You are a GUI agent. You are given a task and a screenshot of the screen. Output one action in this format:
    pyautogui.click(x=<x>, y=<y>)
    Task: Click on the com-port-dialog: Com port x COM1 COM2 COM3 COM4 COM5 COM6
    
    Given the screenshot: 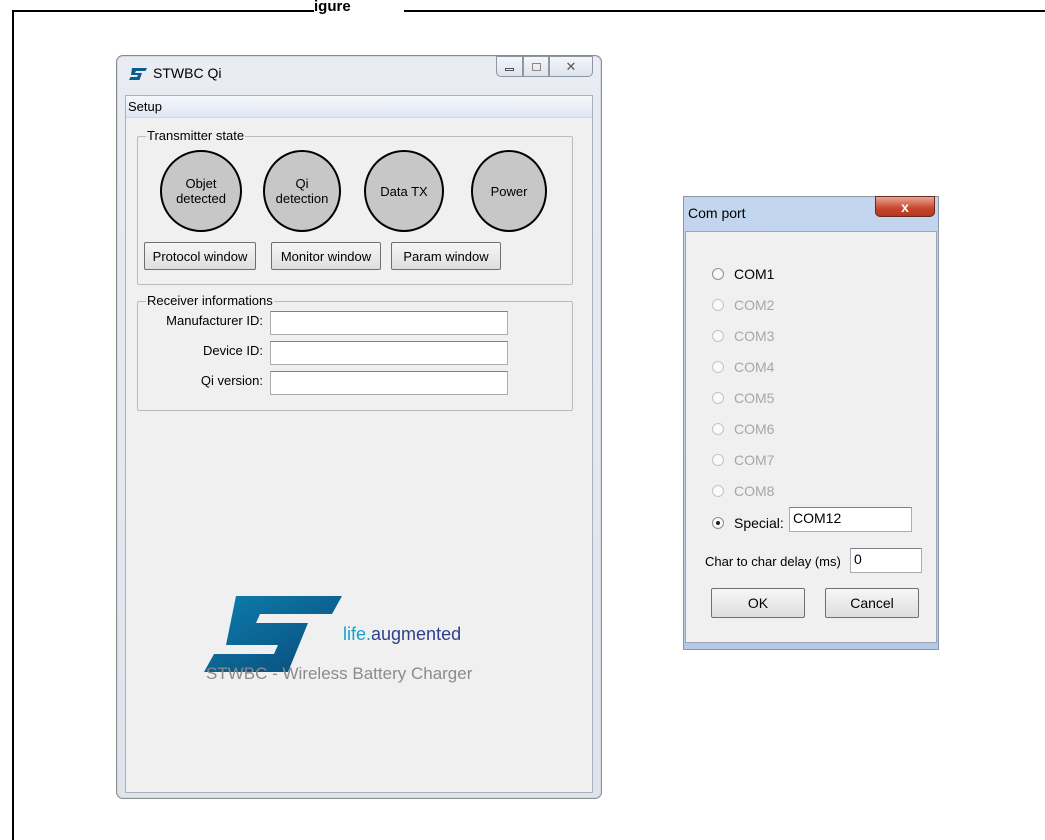 What is the action you would take?
    pyautogui.click(x=811, y=423)
    